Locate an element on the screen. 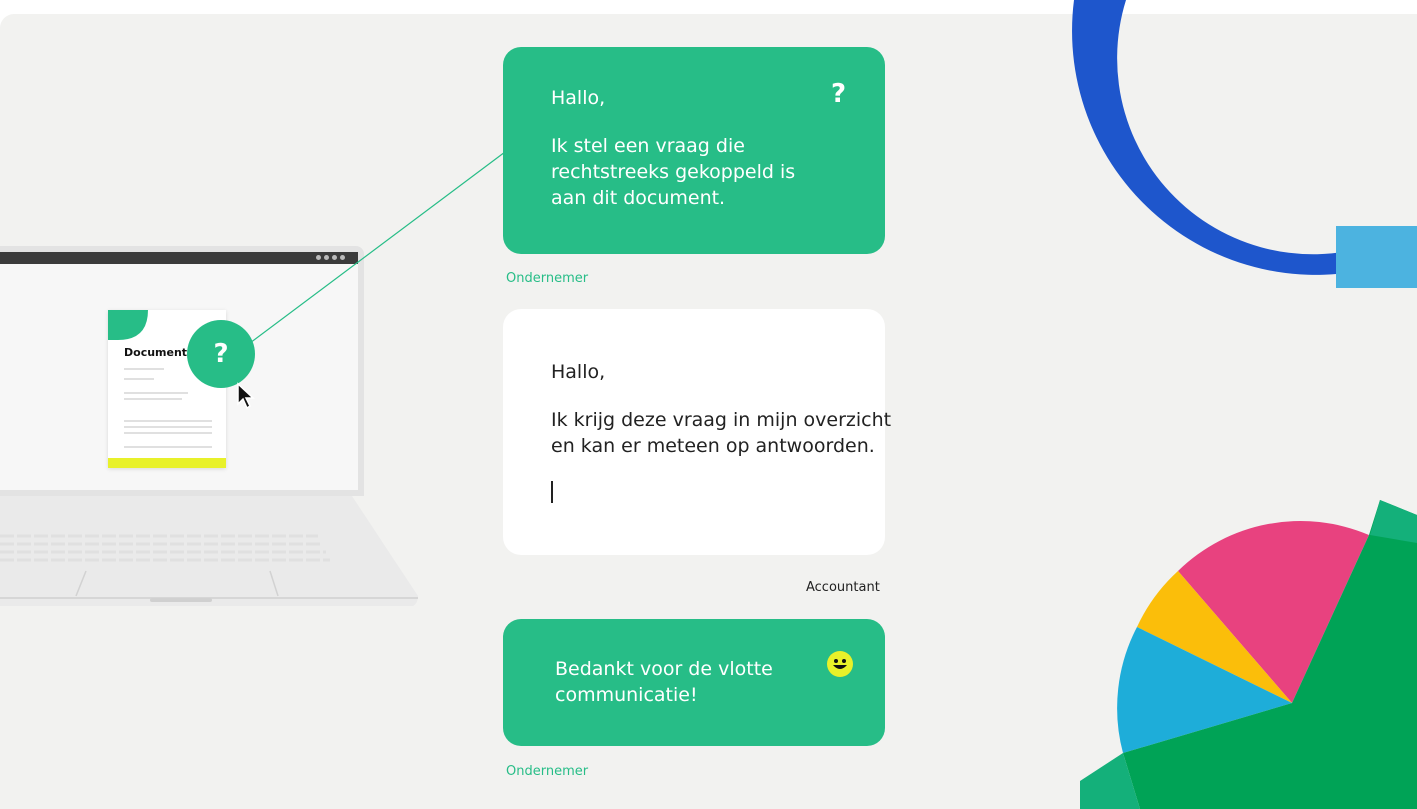 This screenshot has width=1417, height=809. question-button: ? is located at coordinates (221, 354).